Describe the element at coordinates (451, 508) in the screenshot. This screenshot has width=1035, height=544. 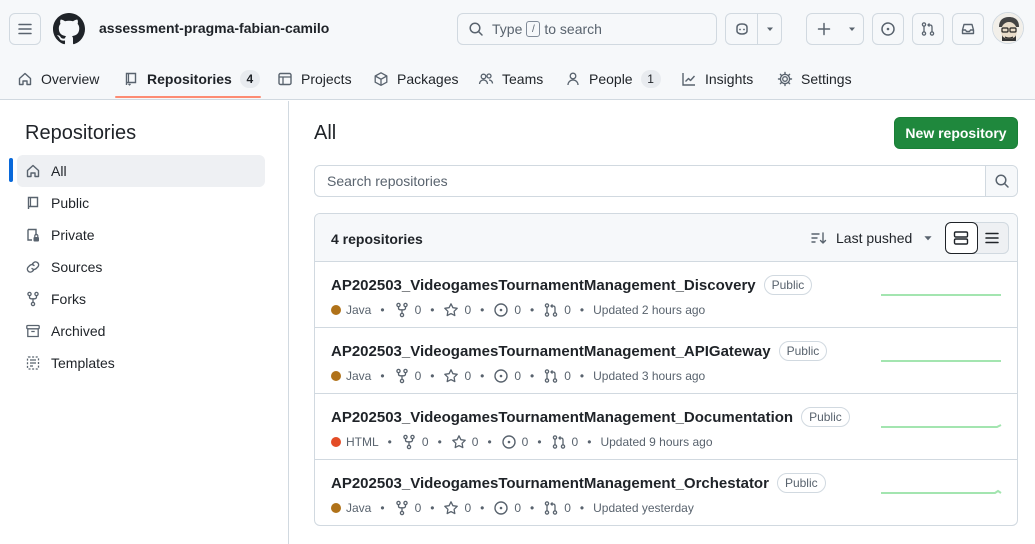
I see `star-icon` at that location.